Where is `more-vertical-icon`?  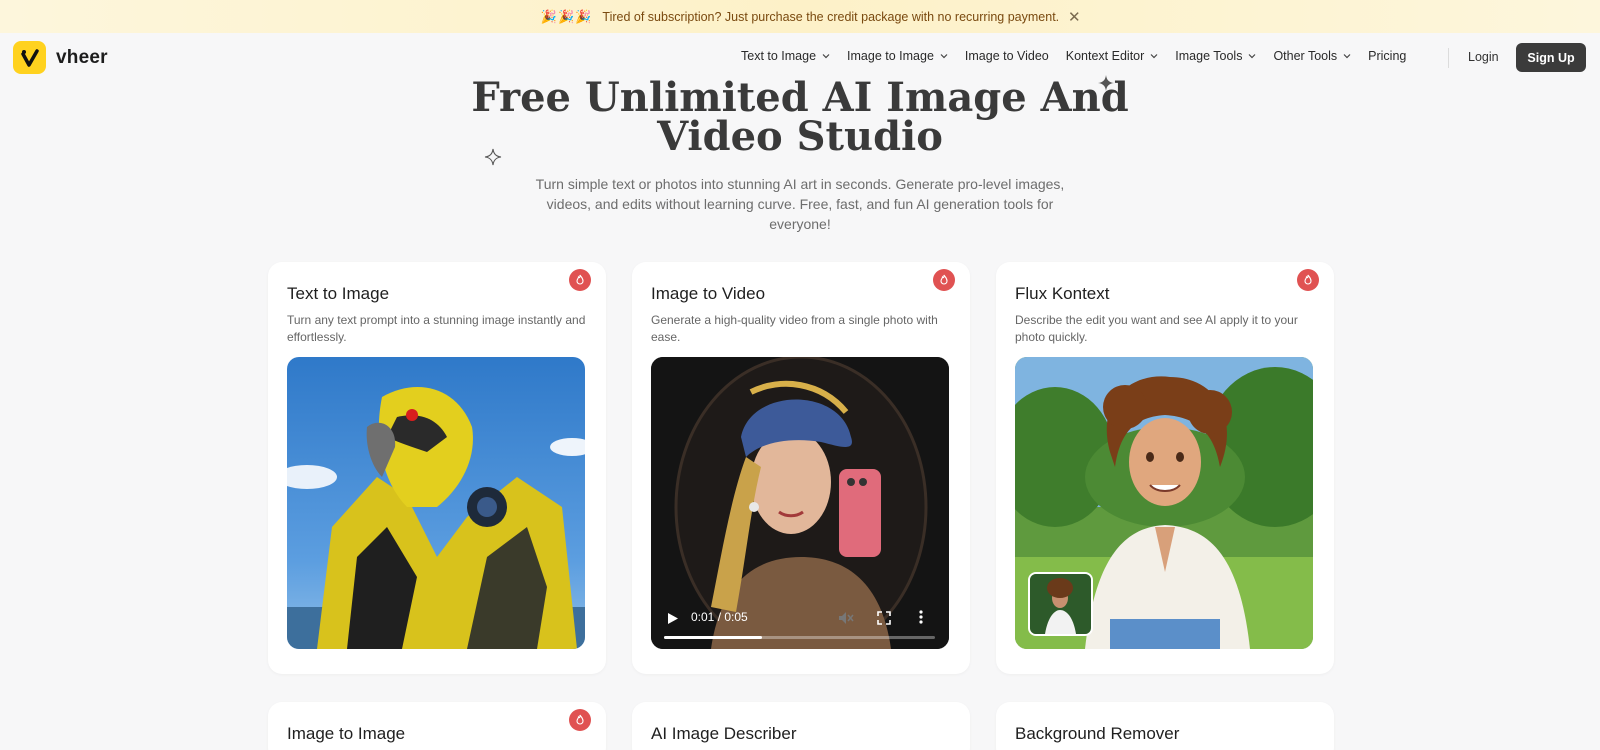 more-vertical-icon is located at coordinates (921, 617).